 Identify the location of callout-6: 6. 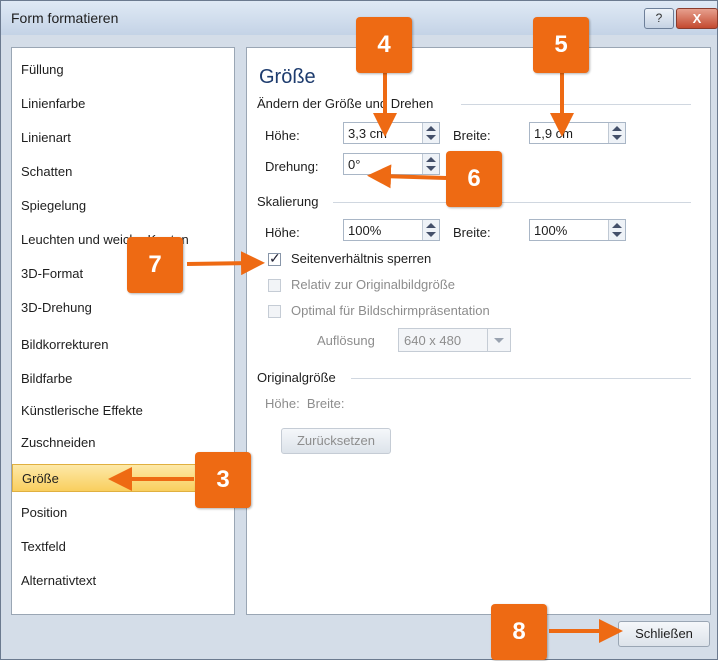
(474, 179).